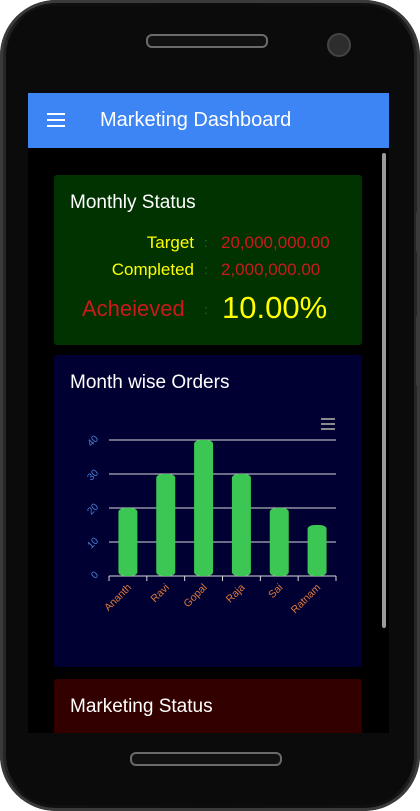  Describe the element at coordinates (275, 591) in the screenshot. I see `x-tick-label: Sai` at that location.